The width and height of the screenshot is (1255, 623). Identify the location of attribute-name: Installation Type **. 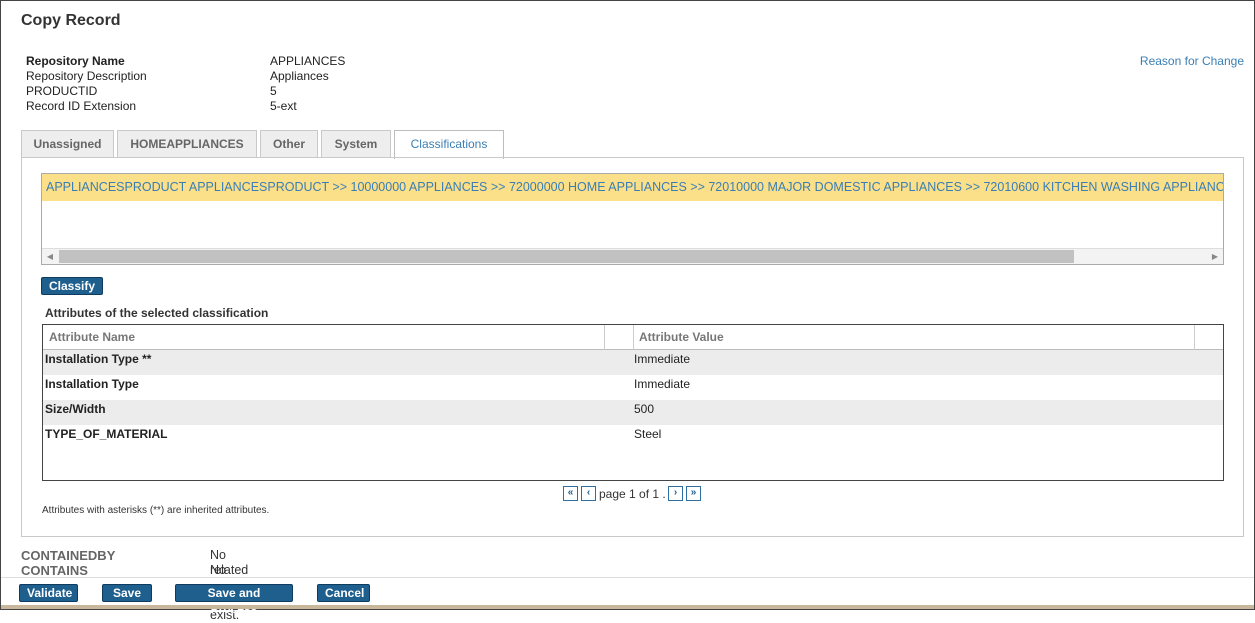
(98, 359).